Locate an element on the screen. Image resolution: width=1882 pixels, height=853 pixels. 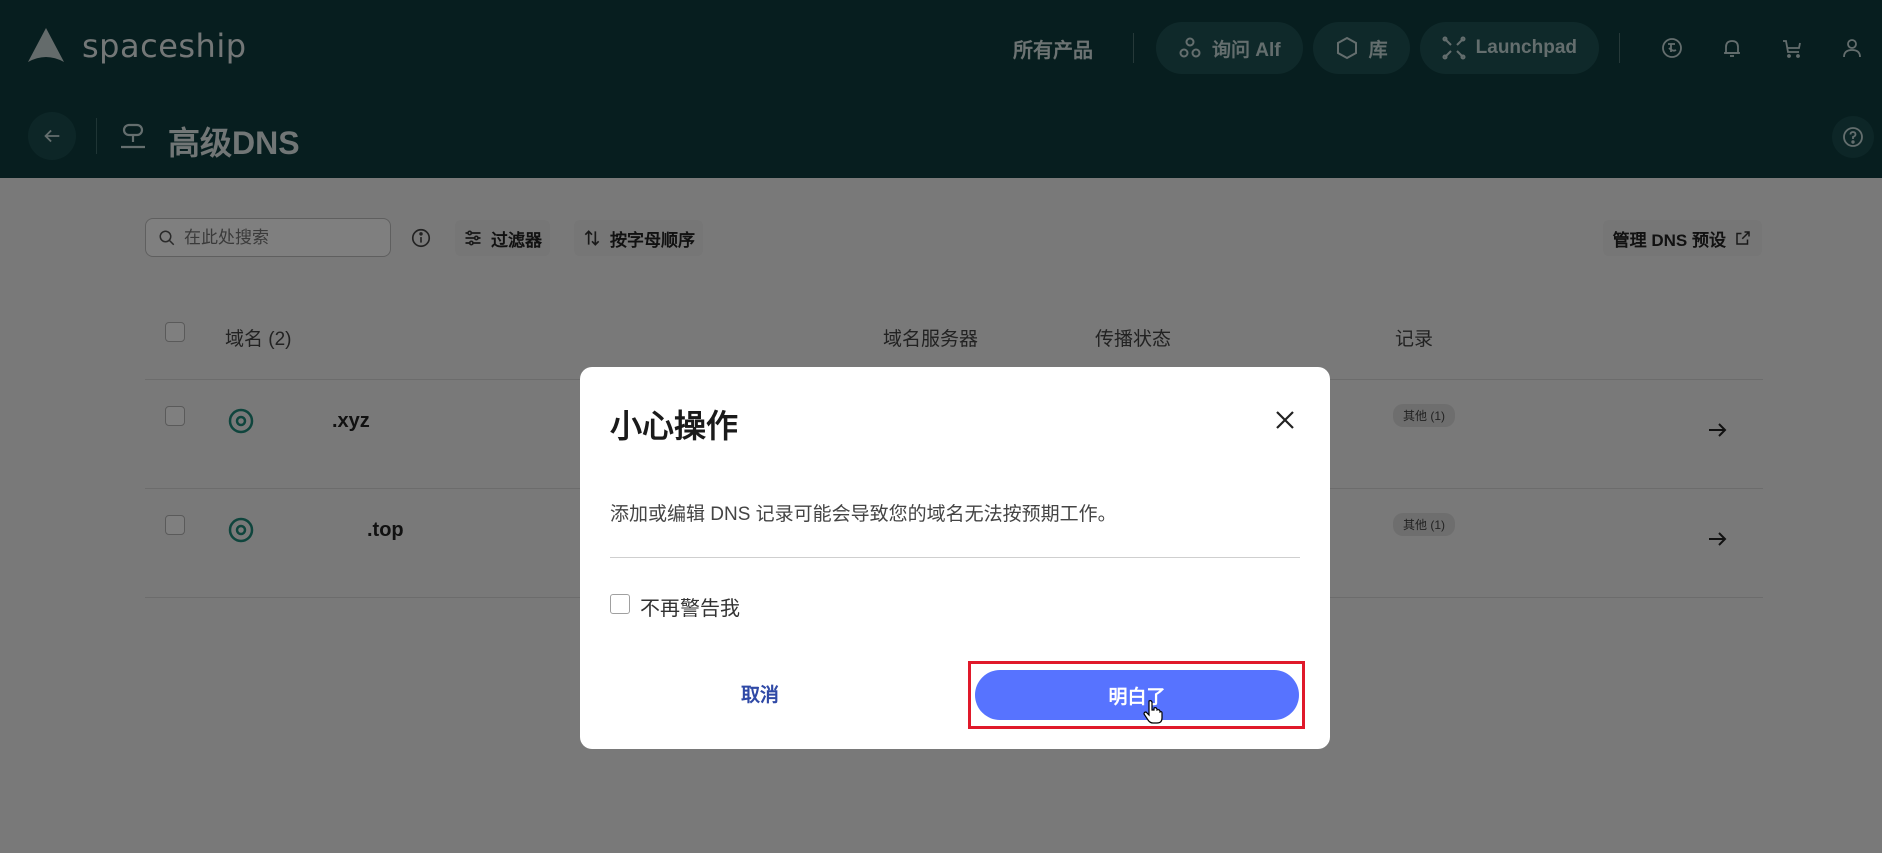
cancel-button: 取消 is located at coordinates (760, 693).